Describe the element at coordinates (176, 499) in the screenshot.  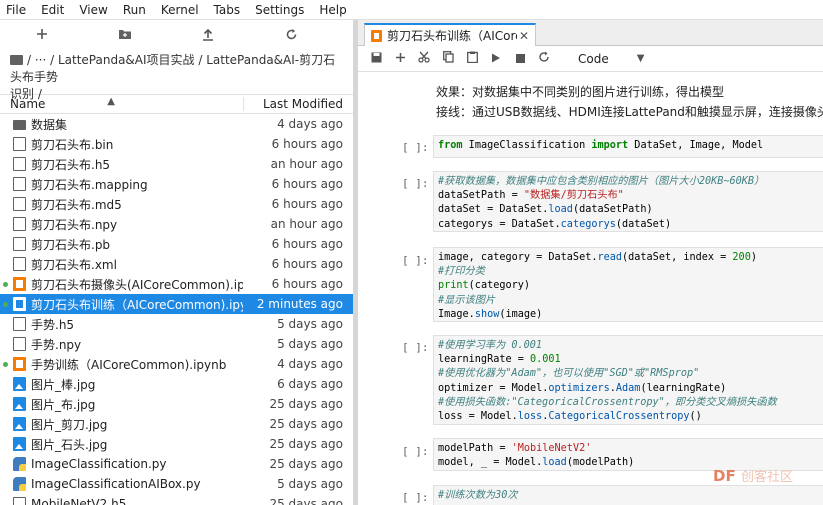
I see `file-row: MobileNetV2.h5 25 days ago` at that location.